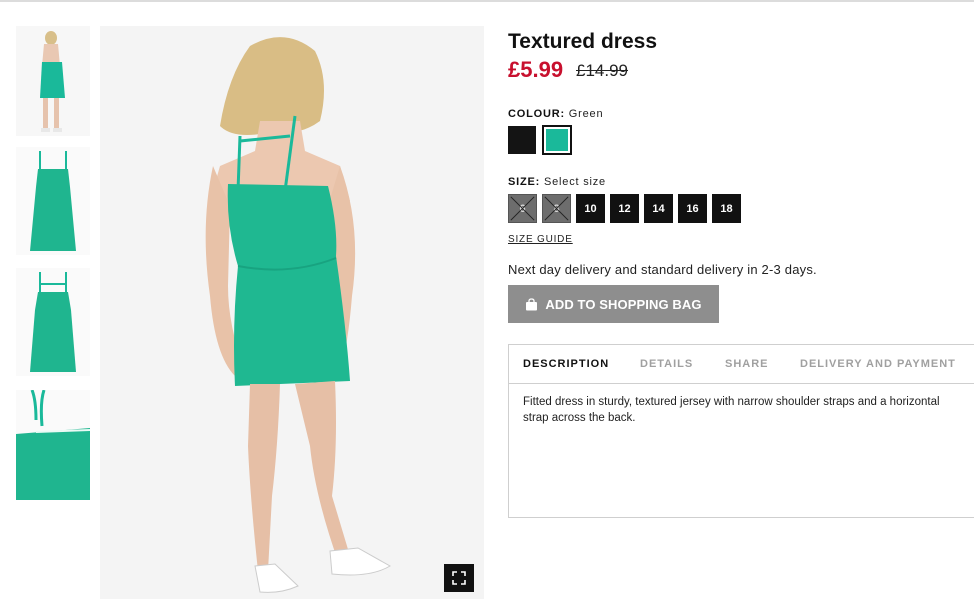  What do you see at coordinates (556, 208) in the screenshot?
I see `size-option-8: 8` at bounding box center [556, 208].